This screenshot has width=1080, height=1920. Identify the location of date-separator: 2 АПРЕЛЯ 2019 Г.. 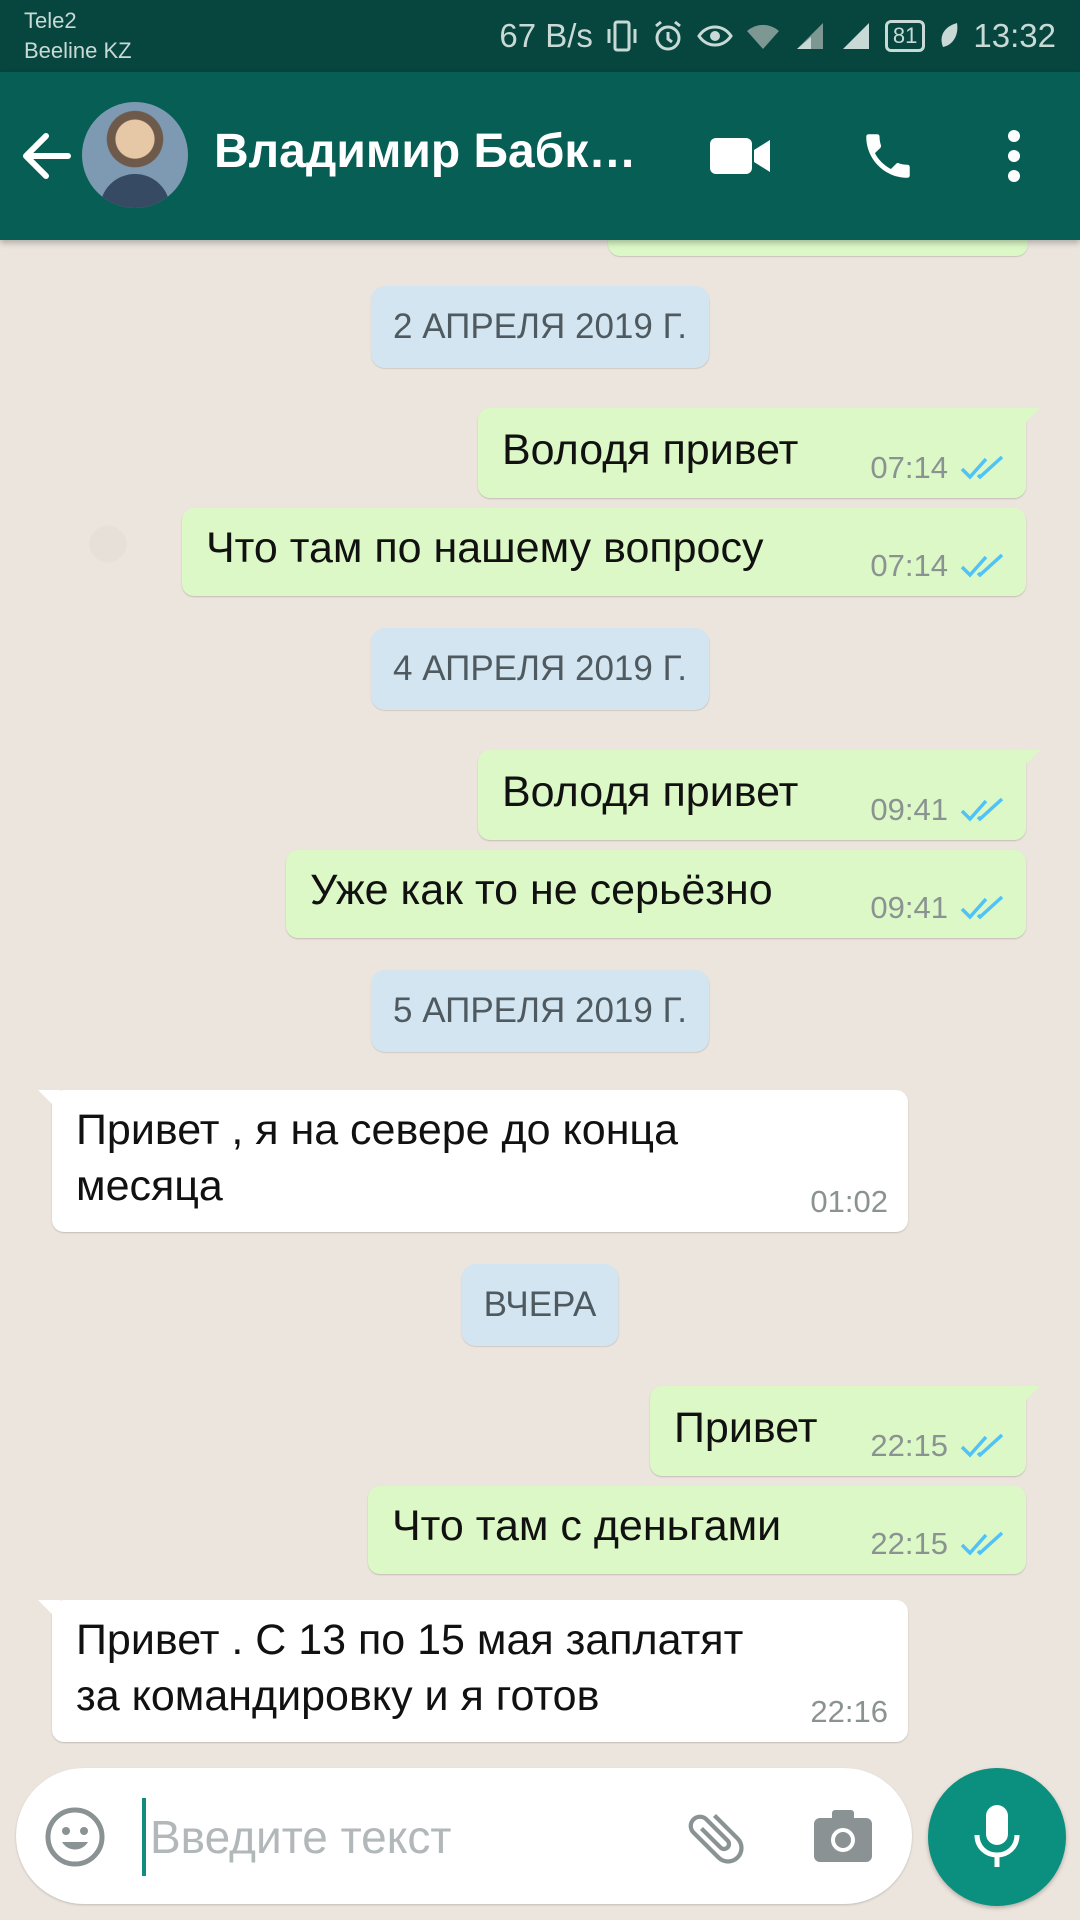
(540, 327).